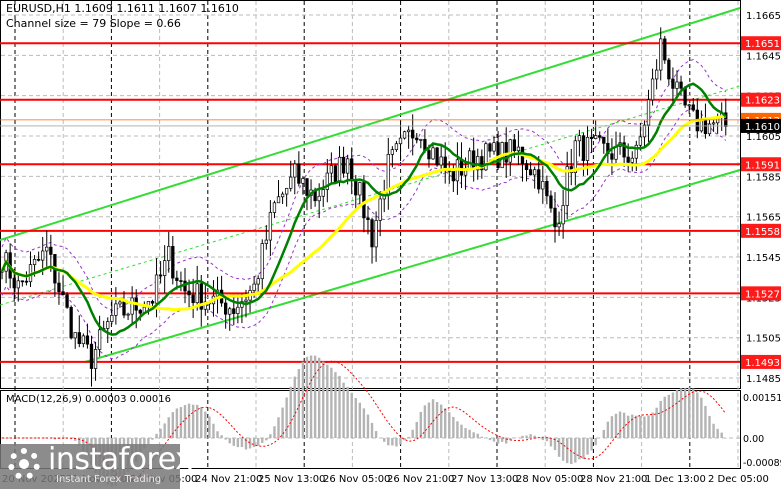 This screenshot has height=489, width=781. What do you see at coordinates (763, 137) in the screenshot?
I see `y-tick-label: 1.1605` at bounding box center [763, 137].